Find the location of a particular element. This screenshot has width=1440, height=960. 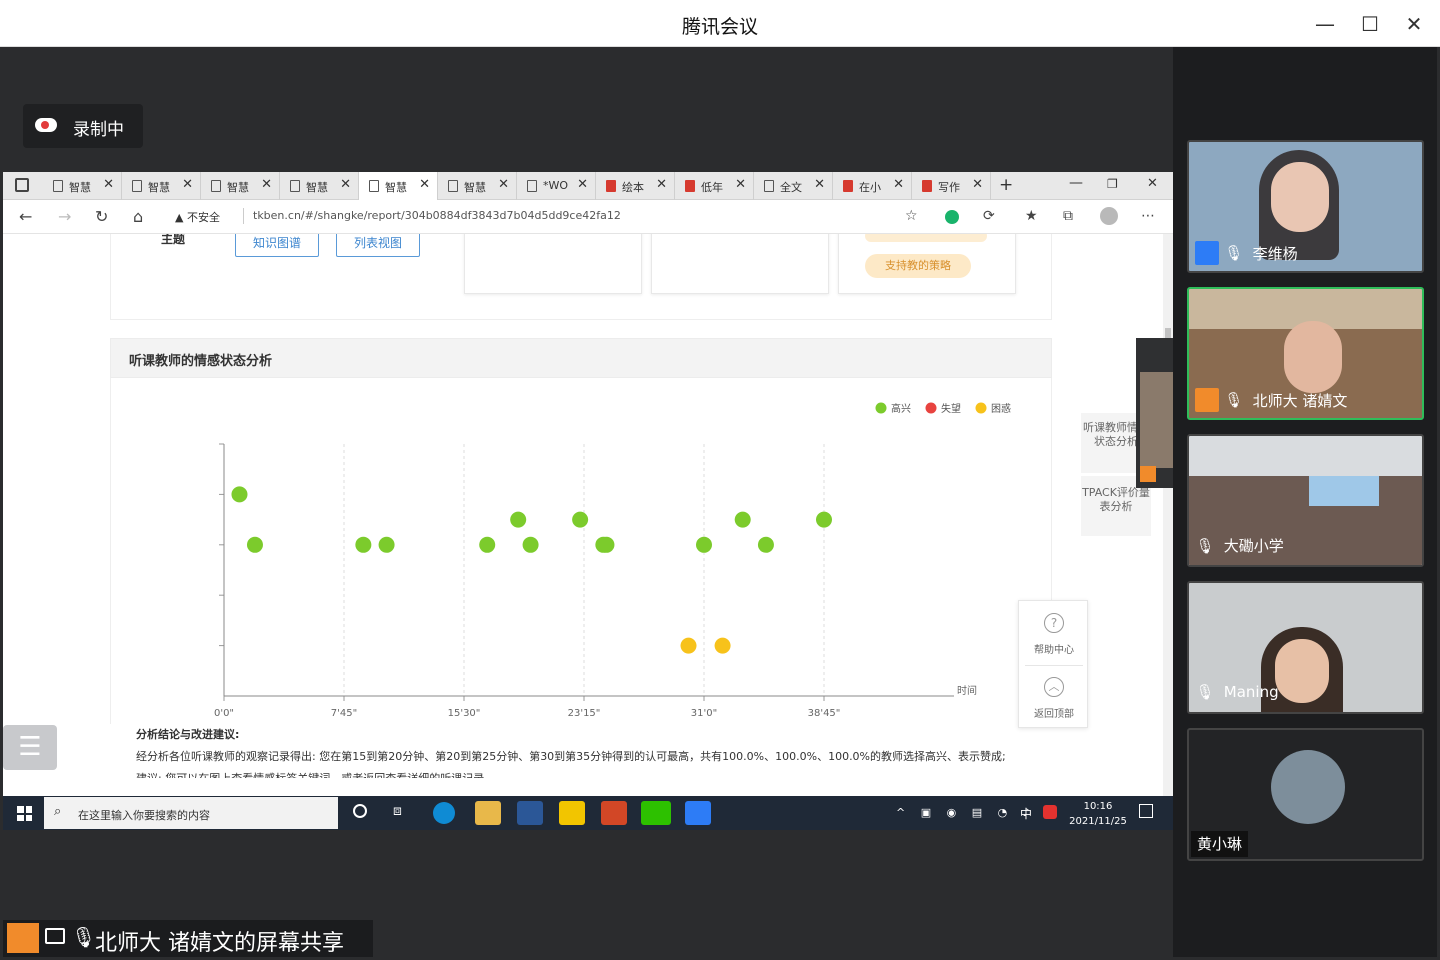

tab-label: *WO is located at coordinates (556, 185).